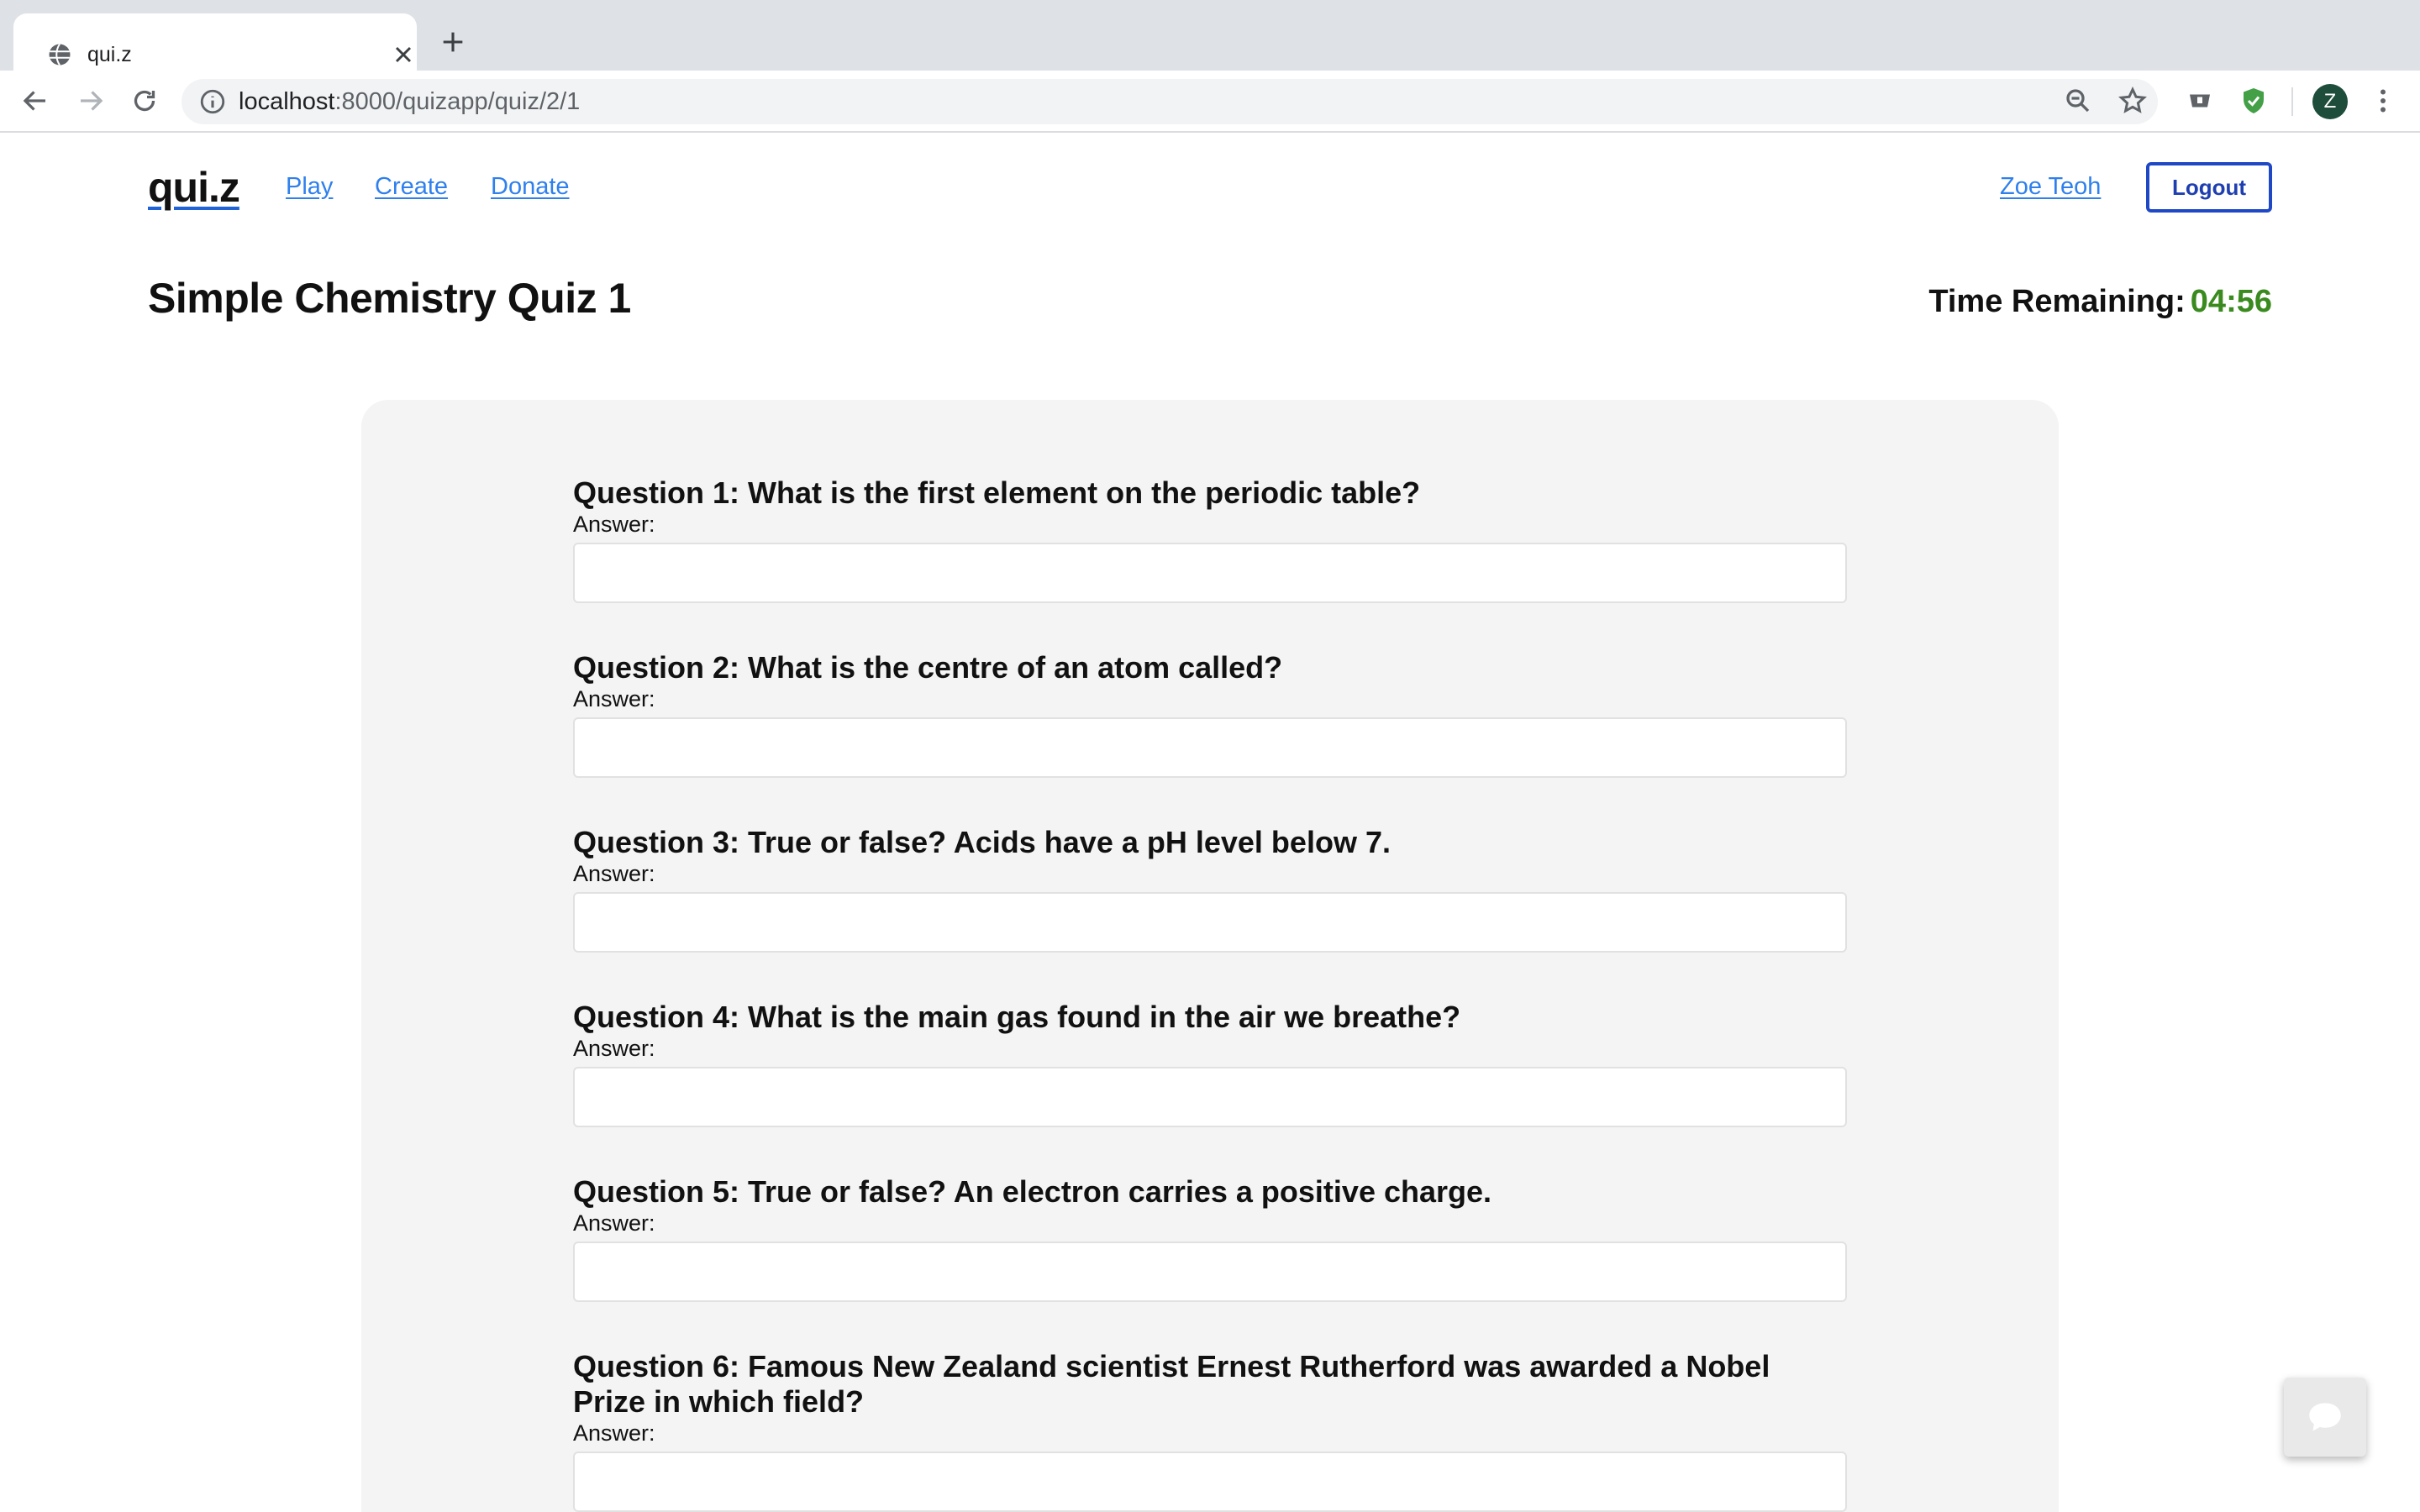  What do you see at coordinates (2330, 101) in the screenshot?
I see `profile-avatar: Z` at bounding box center [2330, 101].